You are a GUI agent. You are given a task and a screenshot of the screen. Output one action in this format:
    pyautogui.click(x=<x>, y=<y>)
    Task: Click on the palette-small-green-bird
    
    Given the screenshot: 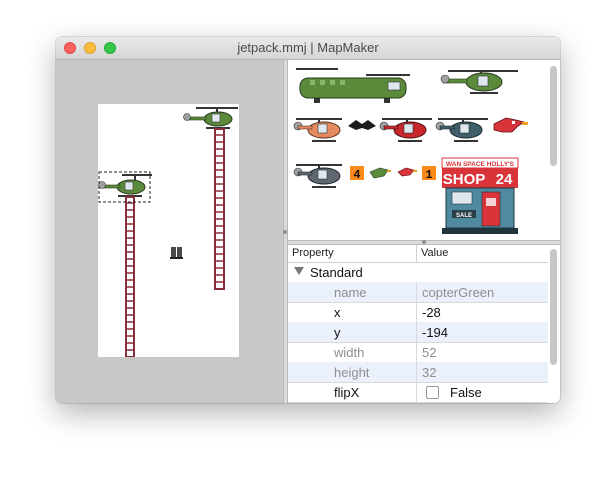 What is the action you would take?
    pyautogui.click(x=380, y=173)
    